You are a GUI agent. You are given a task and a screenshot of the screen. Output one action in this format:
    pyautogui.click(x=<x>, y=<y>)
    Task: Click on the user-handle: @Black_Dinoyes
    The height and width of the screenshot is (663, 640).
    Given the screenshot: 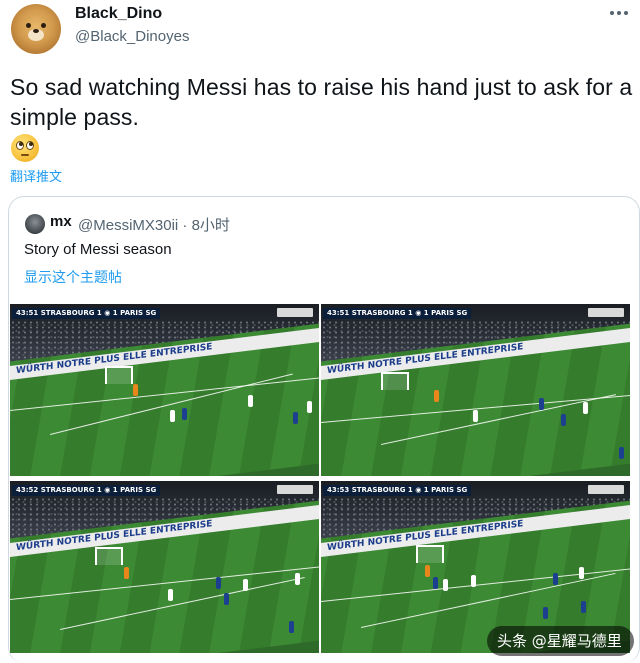 What is the action you would take?
    pyautogui.click(x=132, y=36)
    